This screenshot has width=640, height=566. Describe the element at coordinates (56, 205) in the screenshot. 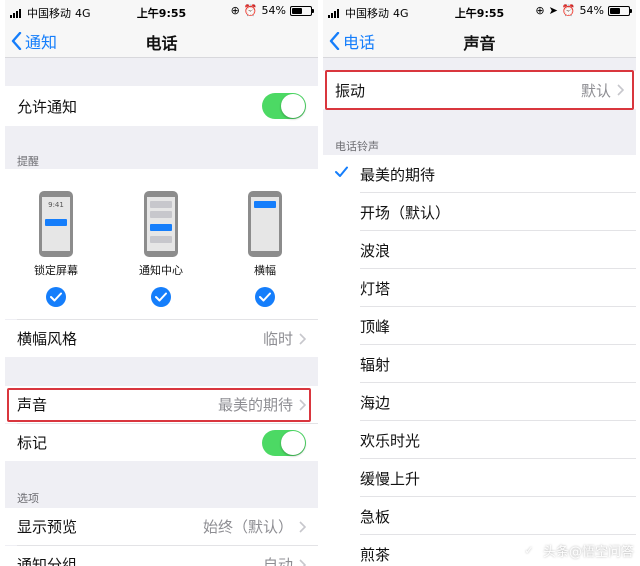

I see `phone-time: 9:41` at that location.